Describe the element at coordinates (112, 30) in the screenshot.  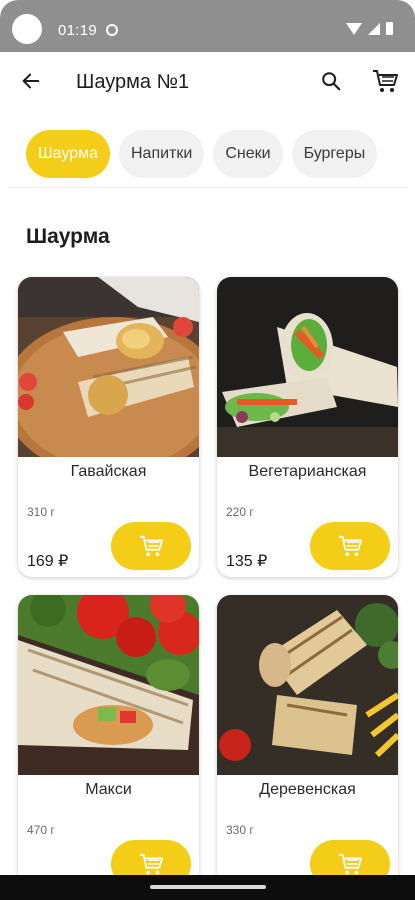
I see `sync-icon` at that location.